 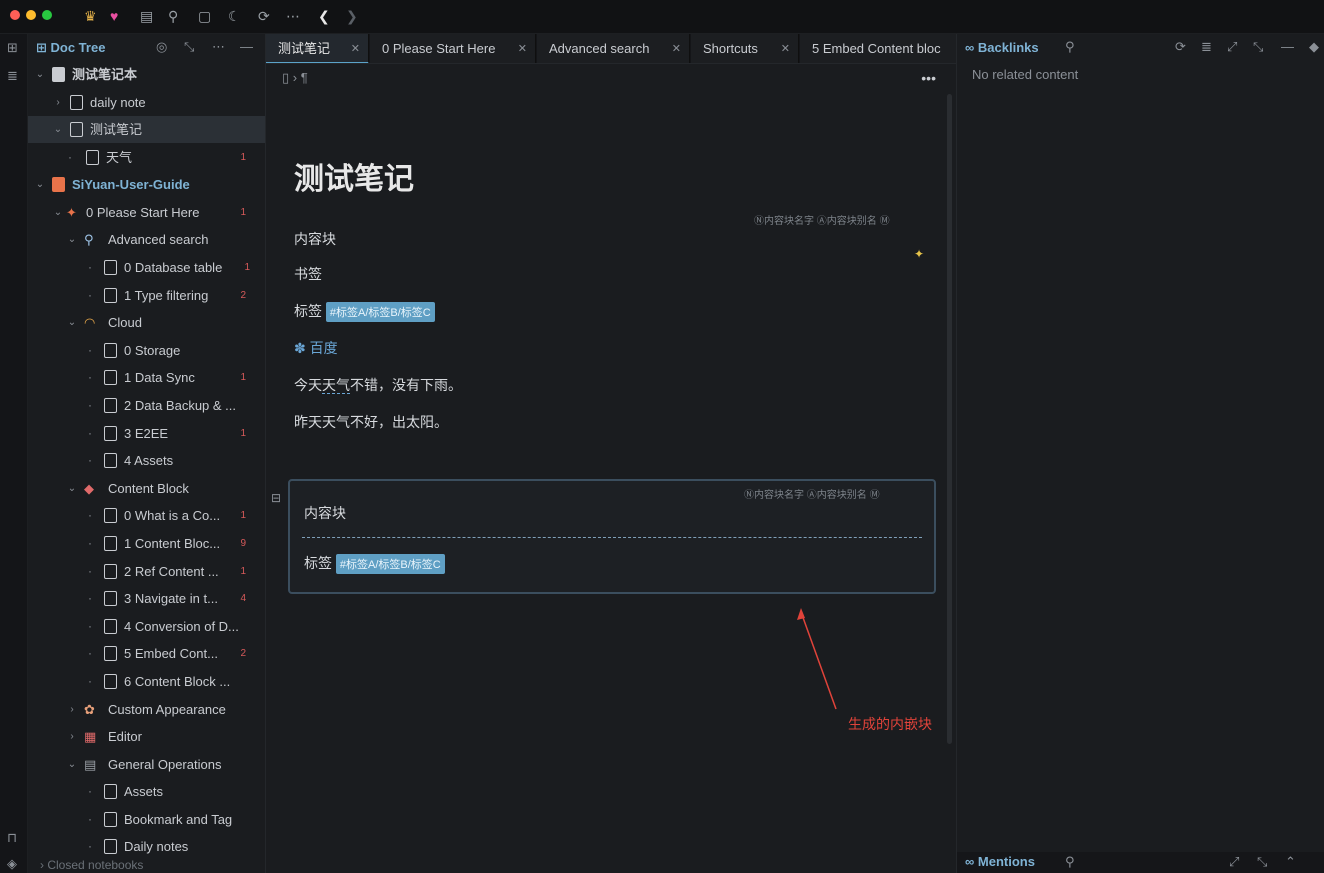 What do you see at coordinates (146, 74) in the screenshot?
I see `notebook-item: ⌄ 测试笔记本` at bounding box center [146, 74].